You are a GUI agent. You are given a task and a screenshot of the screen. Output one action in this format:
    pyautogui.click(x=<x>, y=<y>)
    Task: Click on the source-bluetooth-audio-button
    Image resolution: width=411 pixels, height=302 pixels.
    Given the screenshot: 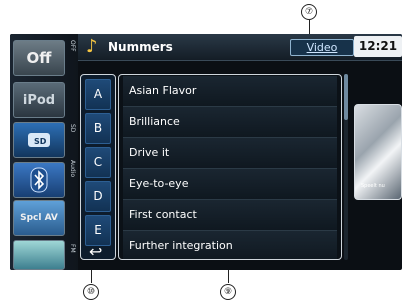 What is the action you would take?
    pyautogui.click(x=39, y=180)
    